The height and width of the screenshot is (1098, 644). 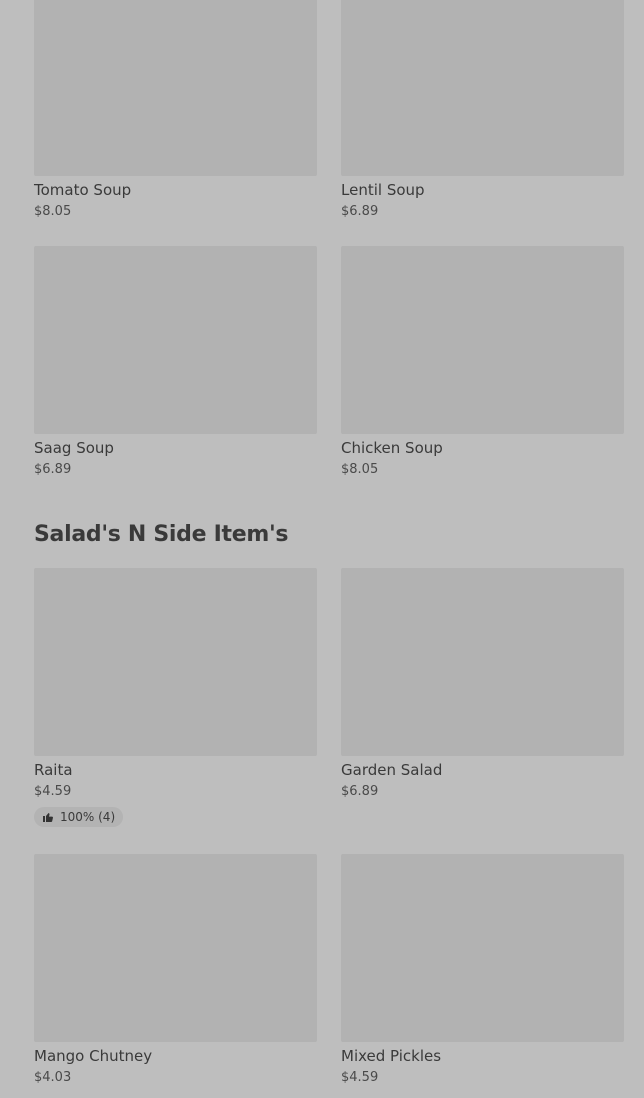 I want to click on menu-item-card: Lentil Soup $6.89, so click(x=482, y=110).